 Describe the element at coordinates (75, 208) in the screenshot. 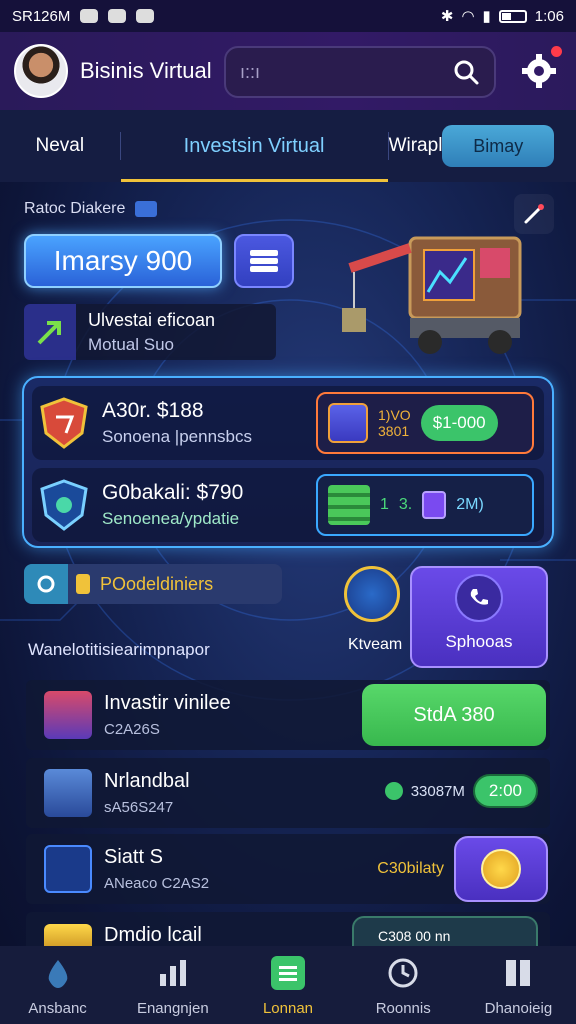

I see `section-label-text: Ratoc Diakere` at that location.